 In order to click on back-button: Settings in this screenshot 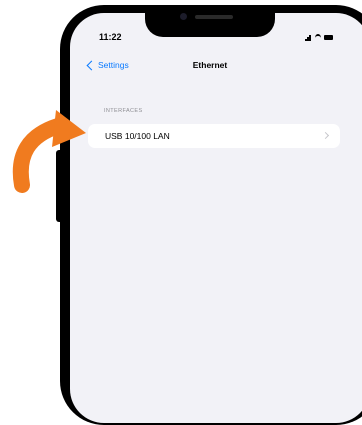, I will do `click(107, 65)`.